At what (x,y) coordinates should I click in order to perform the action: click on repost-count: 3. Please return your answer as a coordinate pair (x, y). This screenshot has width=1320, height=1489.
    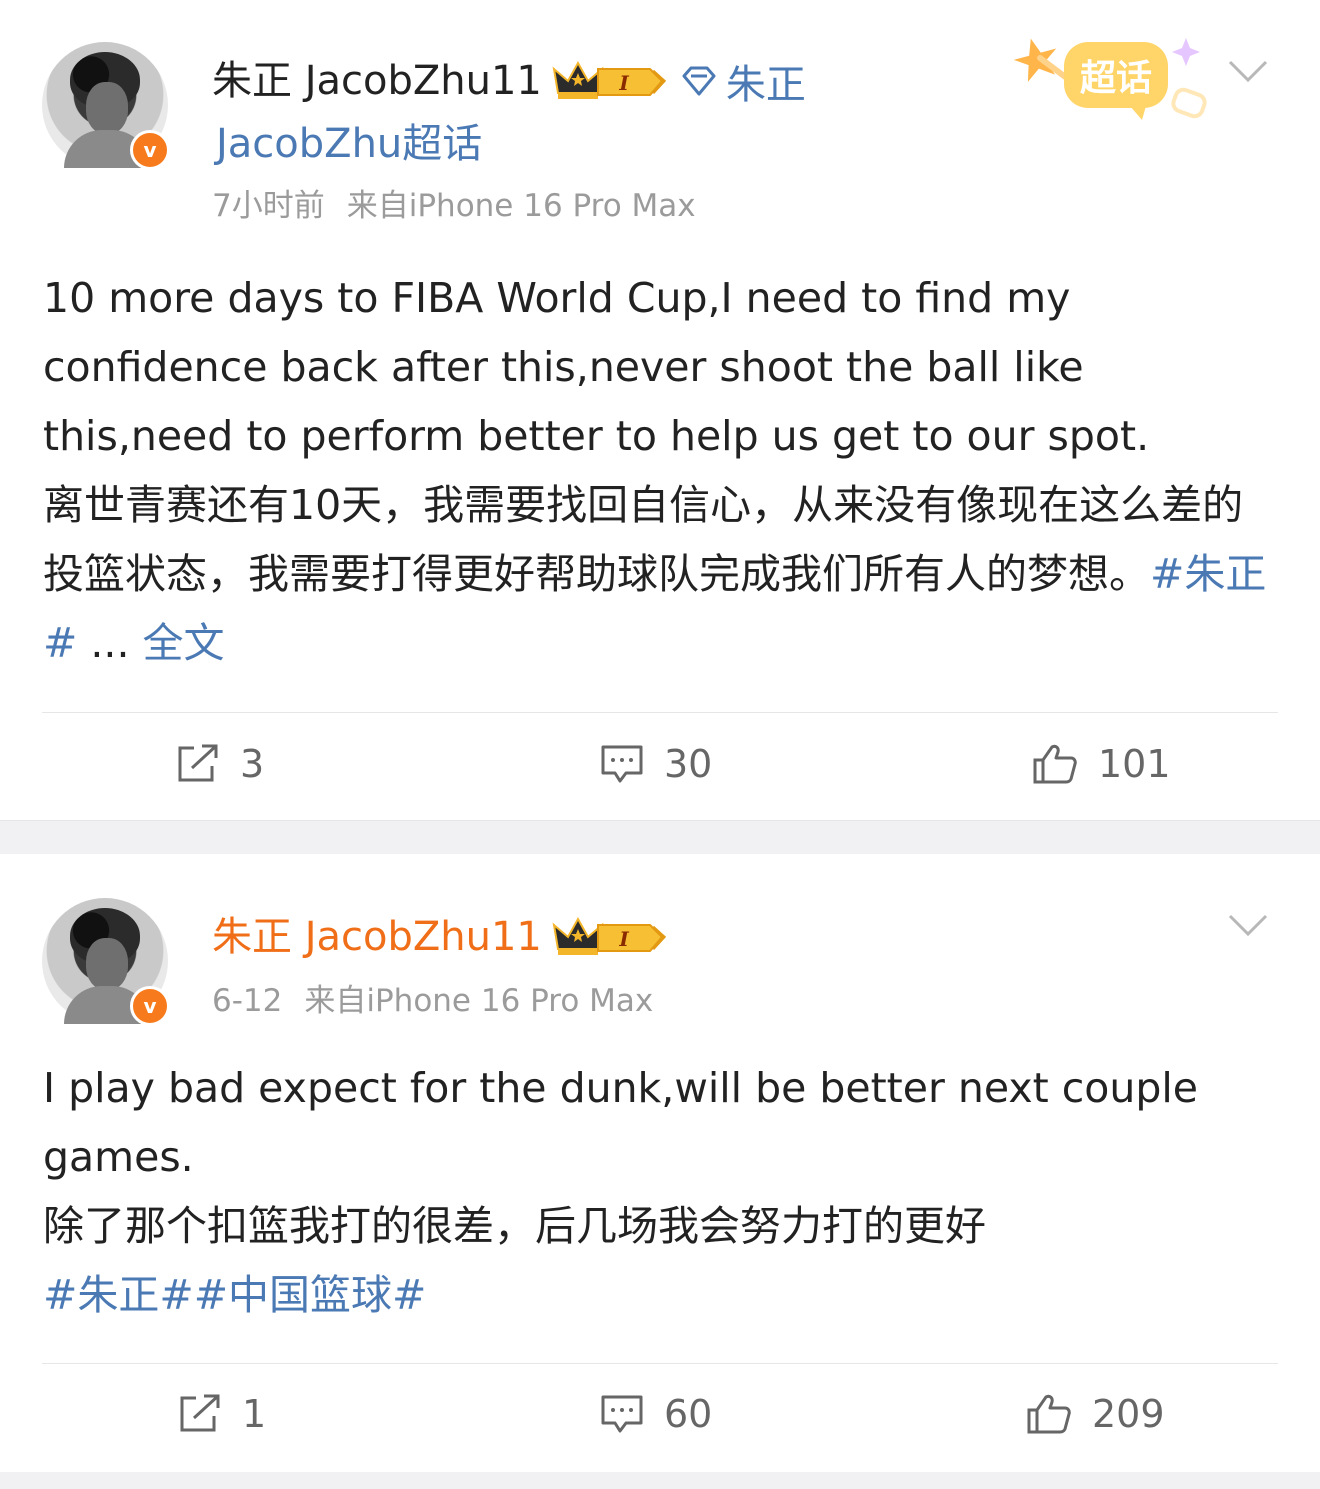
    Looking at the image, I should click on (252, 764).